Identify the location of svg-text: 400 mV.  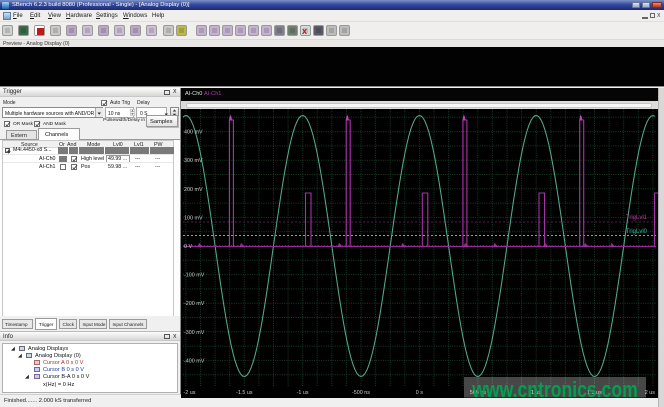
(193, 133).